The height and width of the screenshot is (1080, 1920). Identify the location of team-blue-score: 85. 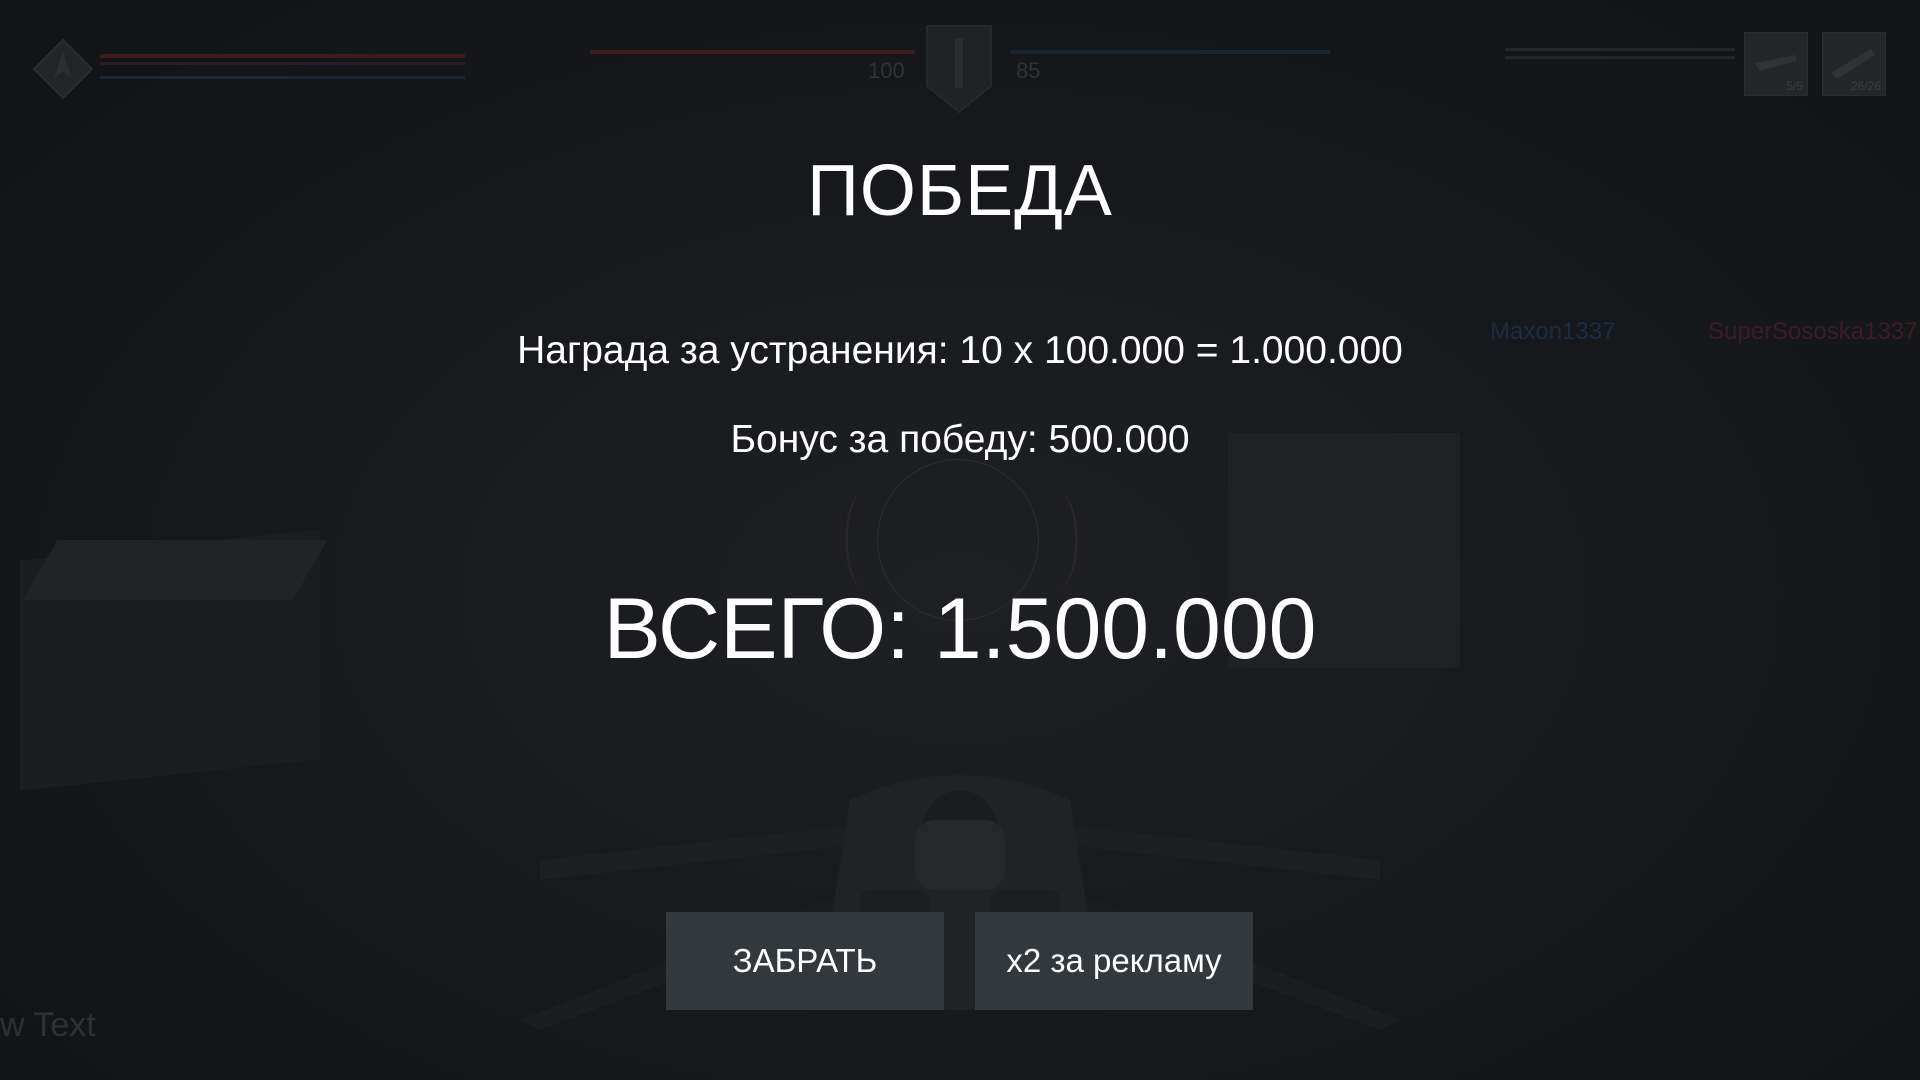
(1028, 70).